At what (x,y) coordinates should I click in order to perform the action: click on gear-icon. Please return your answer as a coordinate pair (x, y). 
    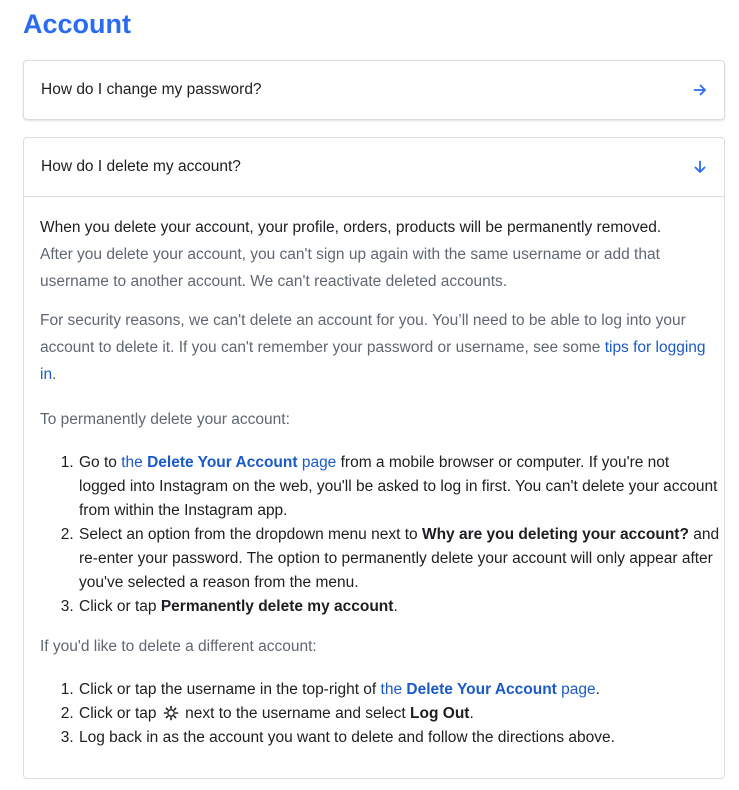
    Looking at the image, I should click on (171, 713).